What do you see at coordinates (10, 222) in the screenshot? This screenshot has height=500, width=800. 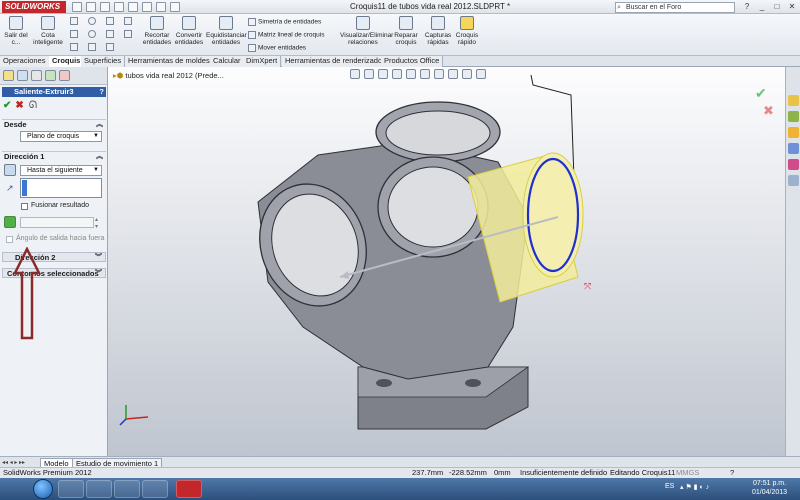 I see `draft-icon` at bounding box center [10, 222].